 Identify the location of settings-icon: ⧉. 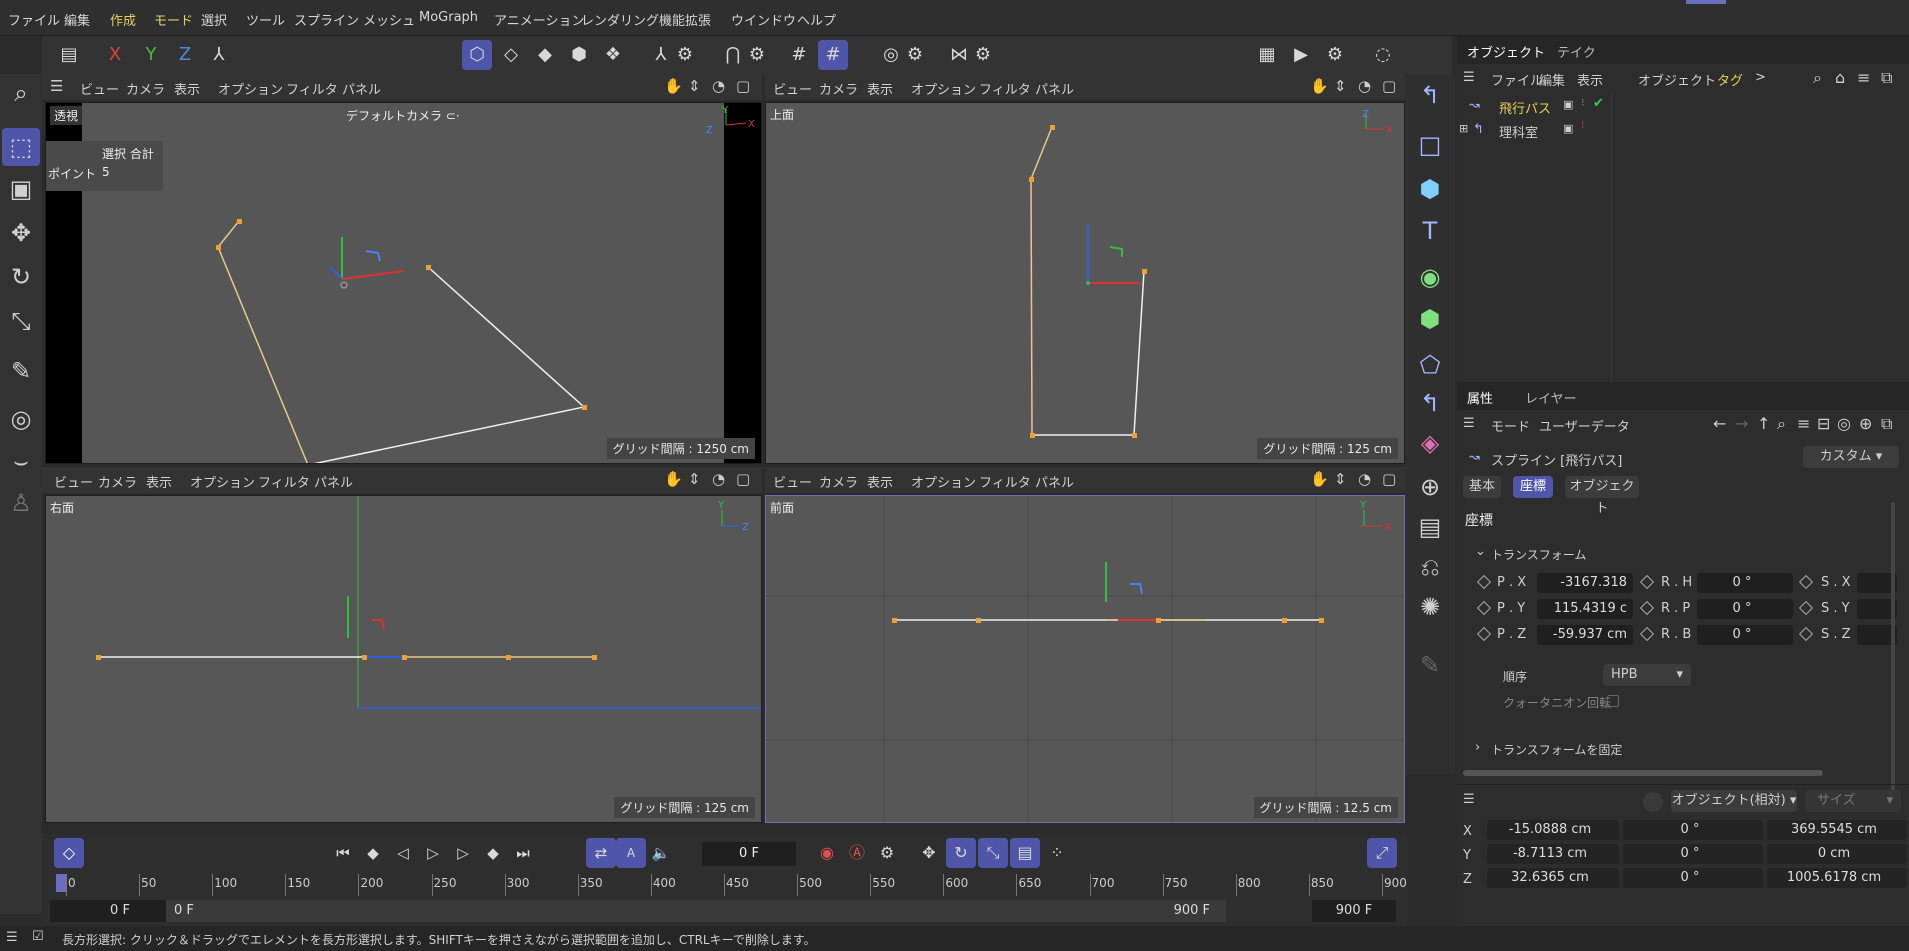
(1886, 424).